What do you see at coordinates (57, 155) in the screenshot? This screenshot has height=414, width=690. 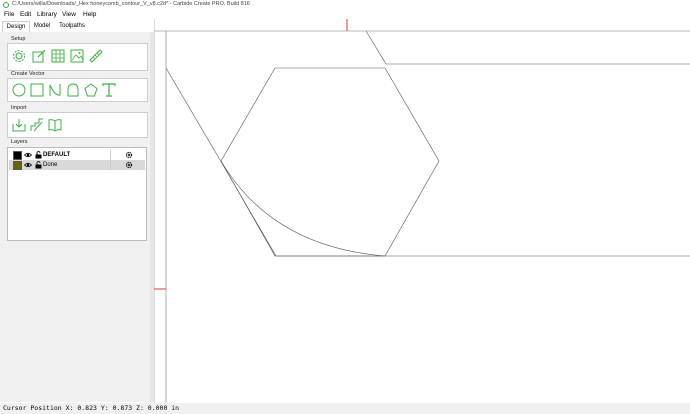 I see `layer-name: DEFAULT` at bounding box center [57, 155].